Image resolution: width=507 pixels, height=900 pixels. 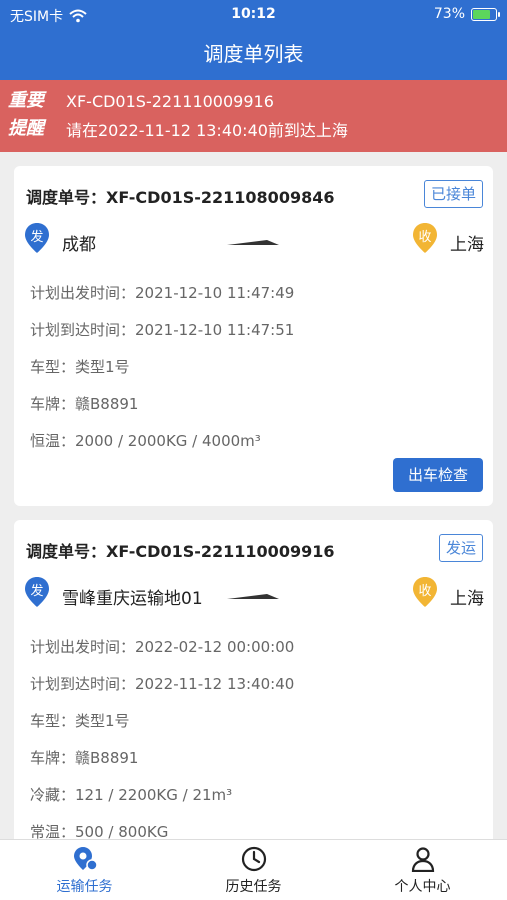 What do you see at coordinates (438, 475) in the screenshot?
I see `departure-check-button: 出车检查` at bounding box center [438, 475].